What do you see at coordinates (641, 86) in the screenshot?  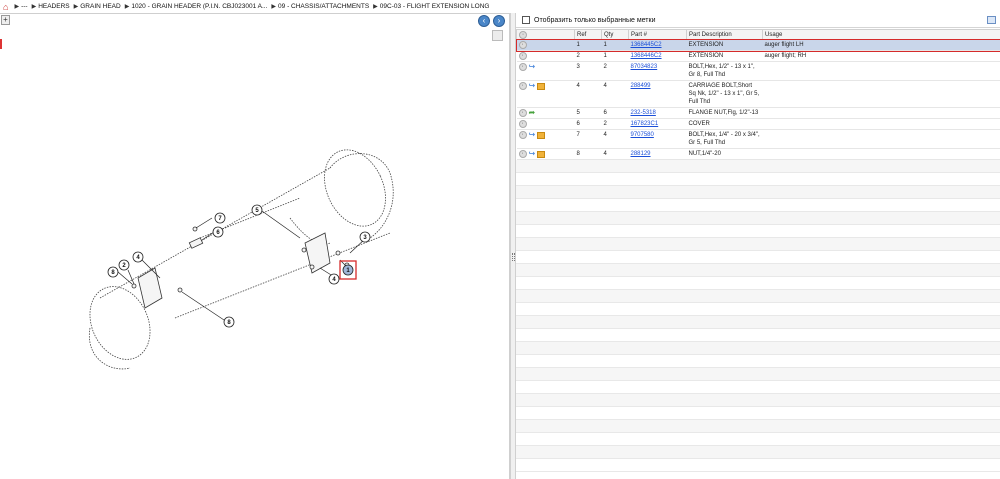 I see `part-number-link: 288499` at bounding box center [641, 86].